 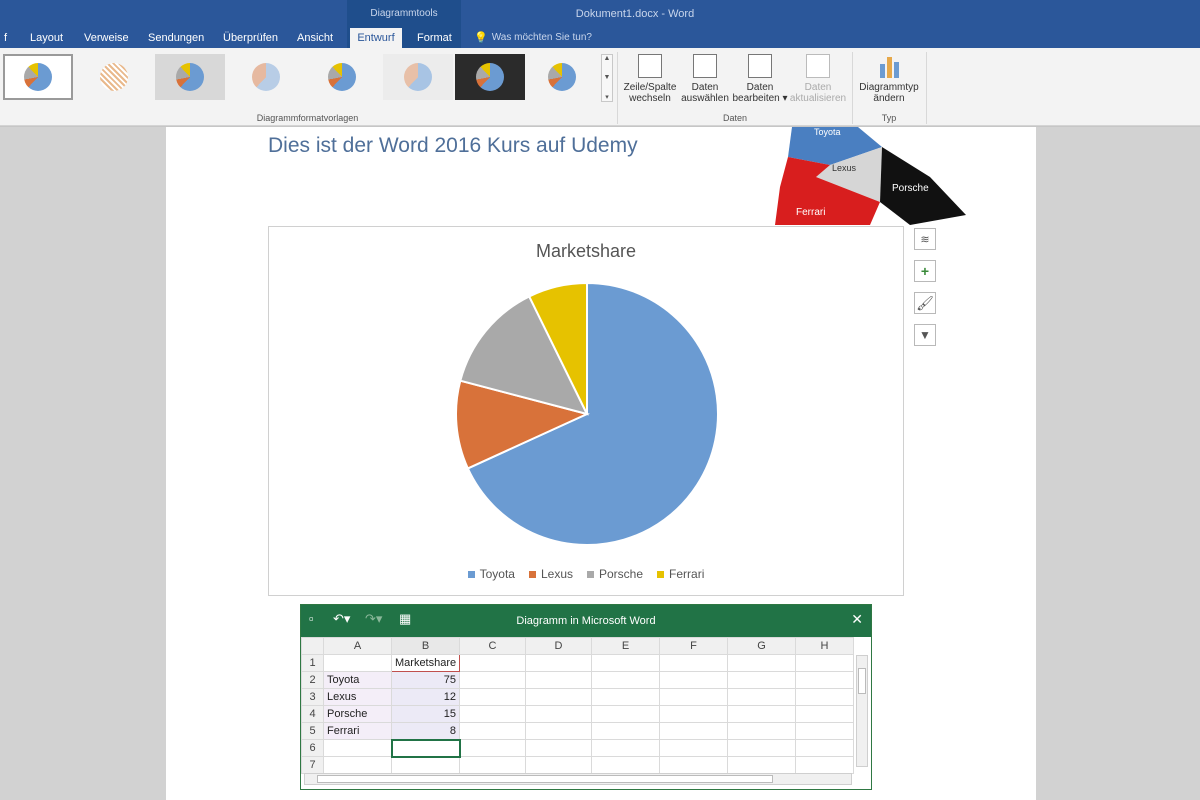 What do you see at coordinates (357, 697) in the screenshot?
I see `cell: Lexus` at bounding box center [357, 697].